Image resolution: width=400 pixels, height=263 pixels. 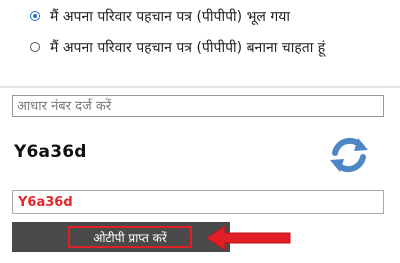 I want to click on get-otp-button: ओटीपी प्राप्त करें, so click(x=130, y=237).